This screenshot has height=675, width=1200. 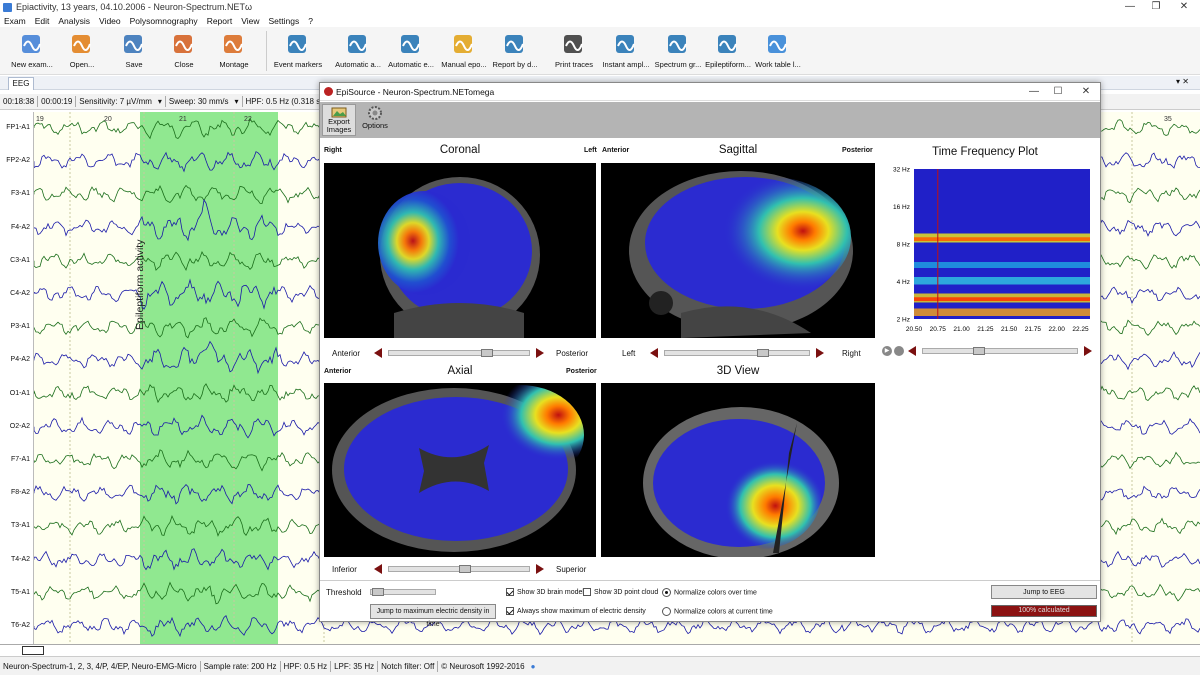 What do you see at coordinates (961, 329) in the screenshot?
I see `tfplot-x-tick: 21.00` at bounding box center [961, 329].